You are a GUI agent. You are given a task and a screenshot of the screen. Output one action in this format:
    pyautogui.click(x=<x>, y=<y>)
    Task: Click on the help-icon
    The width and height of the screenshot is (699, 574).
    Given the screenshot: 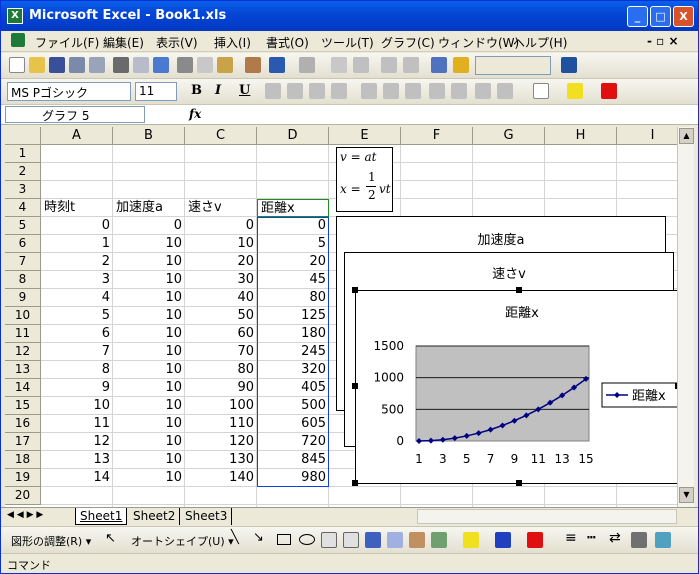 What is the action you would take?
    pyautogui.click(x=569, y=65)
    